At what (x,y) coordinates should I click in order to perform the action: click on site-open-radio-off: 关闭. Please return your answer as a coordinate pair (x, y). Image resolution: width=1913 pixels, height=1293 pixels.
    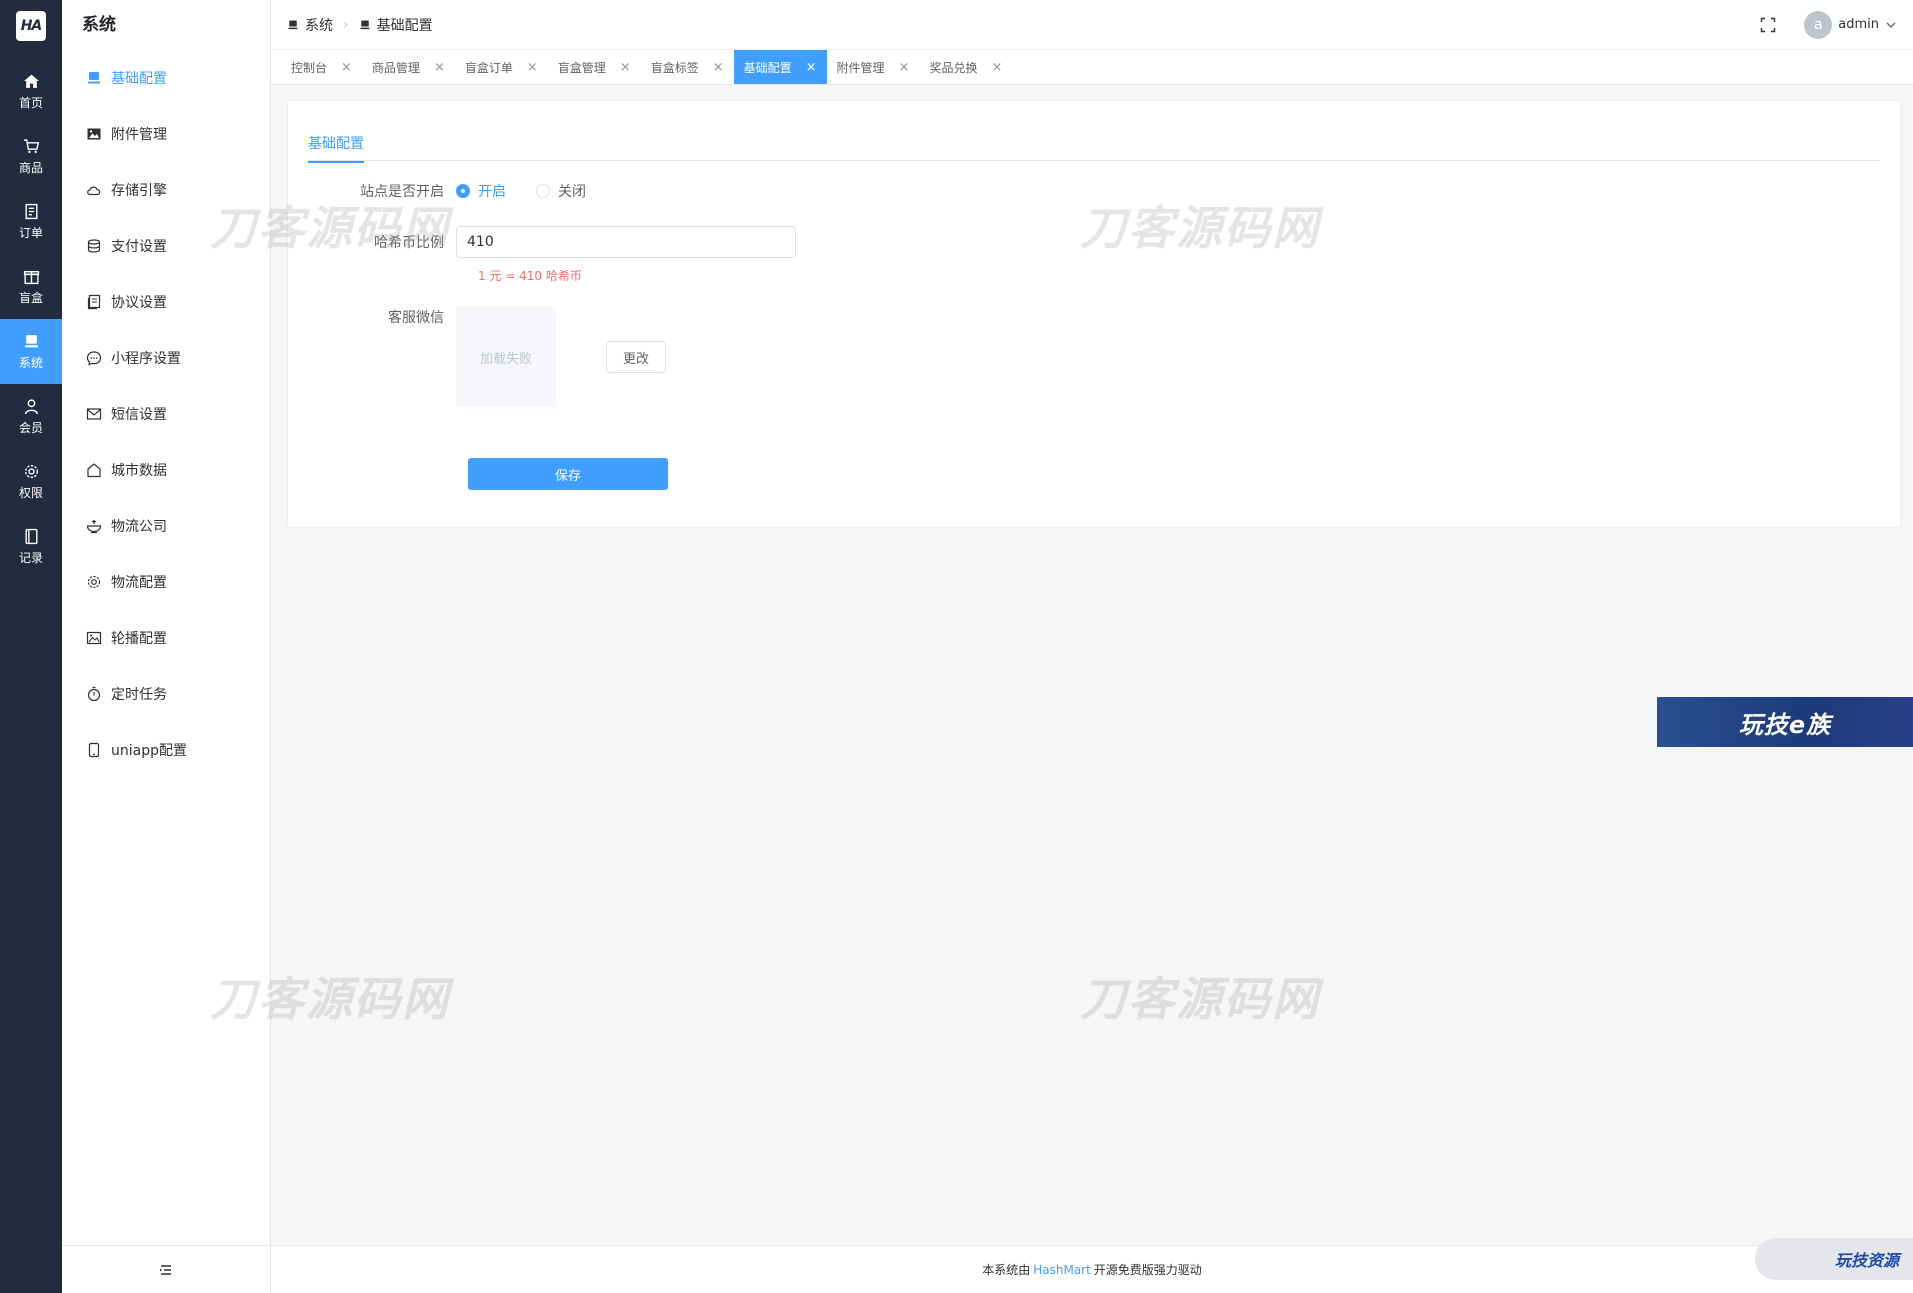
    Looking at the image, I should click on (561, 191).